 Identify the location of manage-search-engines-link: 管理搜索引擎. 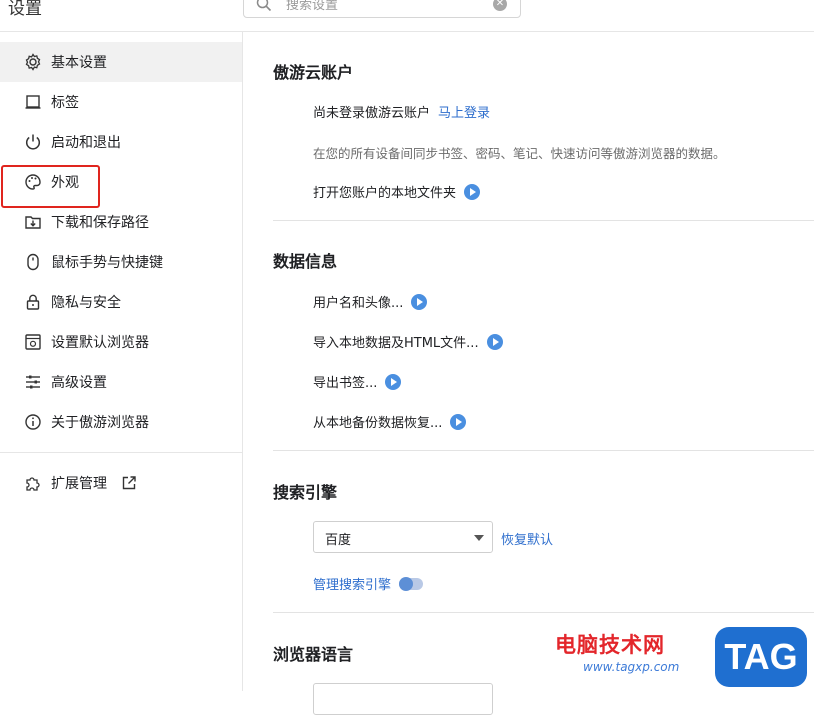
(352, 583).